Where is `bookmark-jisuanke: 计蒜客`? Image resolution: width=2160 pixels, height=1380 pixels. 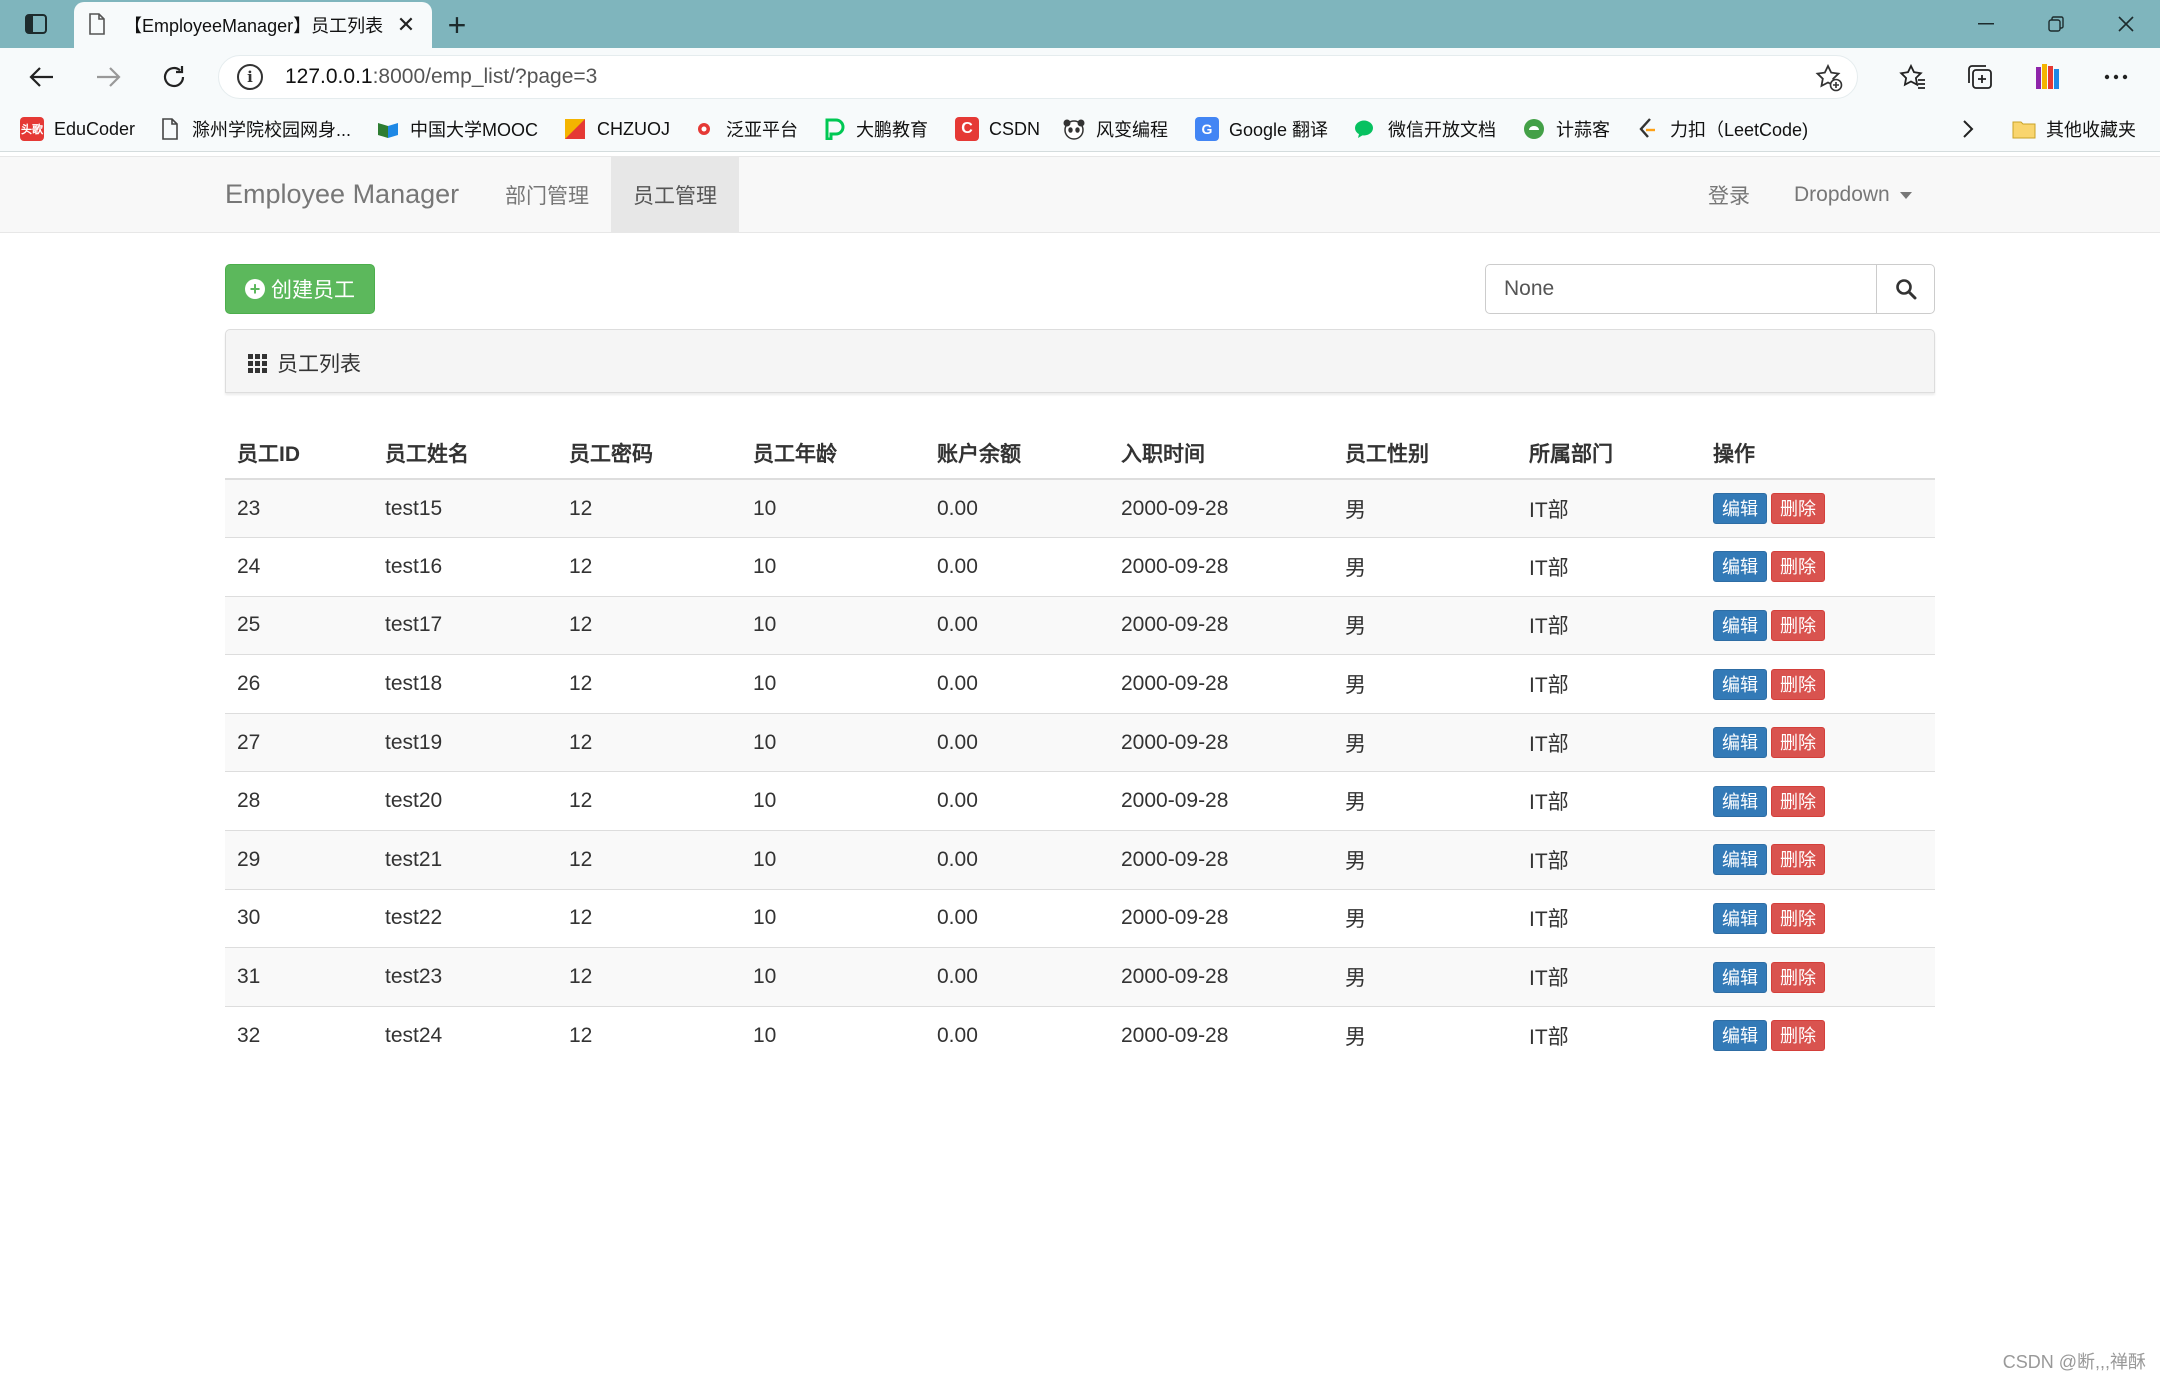
bookmark-jisuanke: 计蒜客 is located at coordinates (1566, 129).